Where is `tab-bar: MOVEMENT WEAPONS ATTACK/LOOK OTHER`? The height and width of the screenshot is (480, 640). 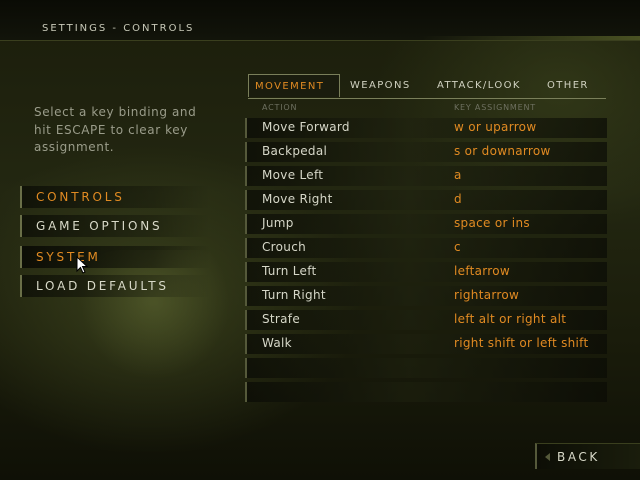 tab-bar: MOVEMENT WEAPONS ATTACK/LOOK OTHER is located at coordinates (427, 86).